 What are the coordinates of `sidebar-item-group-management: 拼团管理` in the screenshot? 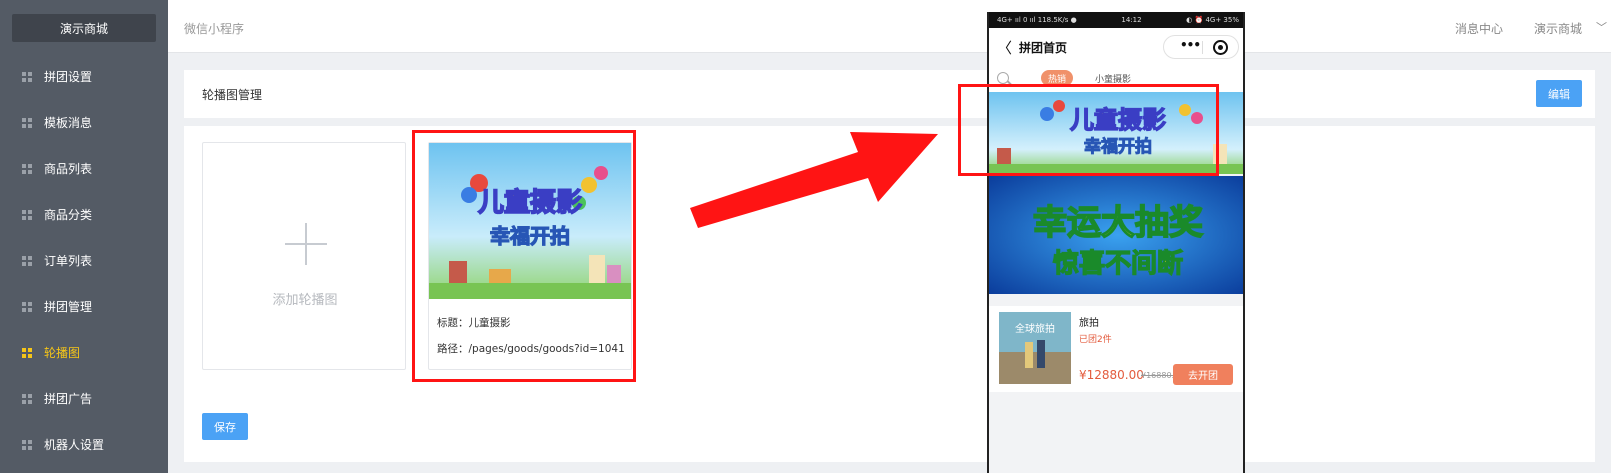 It's located at (84, 306).